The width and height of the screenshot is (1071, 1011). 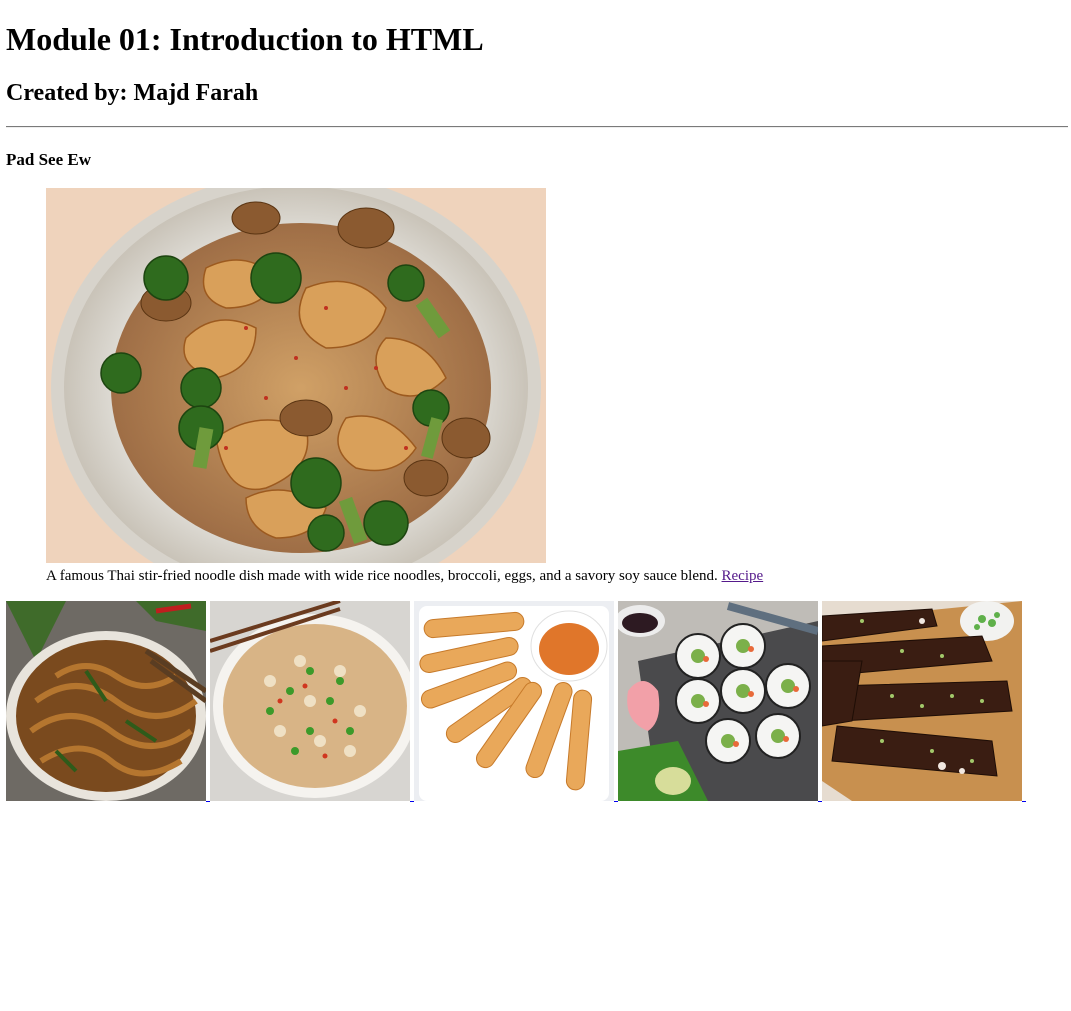 I want to click on dish-title: Pad See Ew, so click(x=48, y=159).